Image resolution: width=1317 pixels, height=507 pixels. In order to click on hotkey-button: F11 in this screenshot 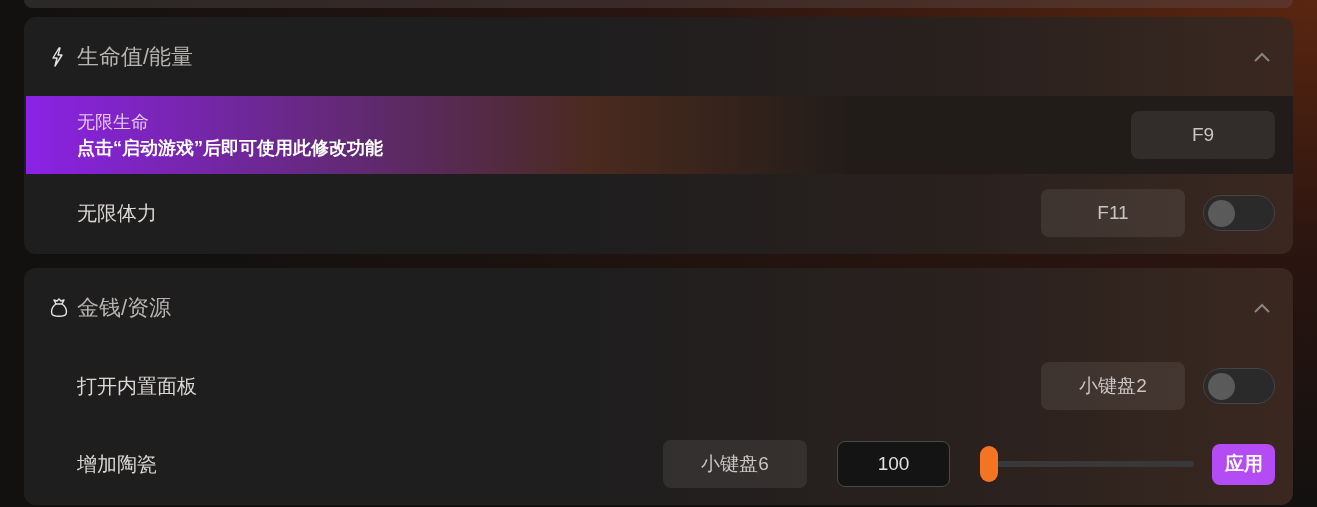, I will do `click(1113, 213)`.